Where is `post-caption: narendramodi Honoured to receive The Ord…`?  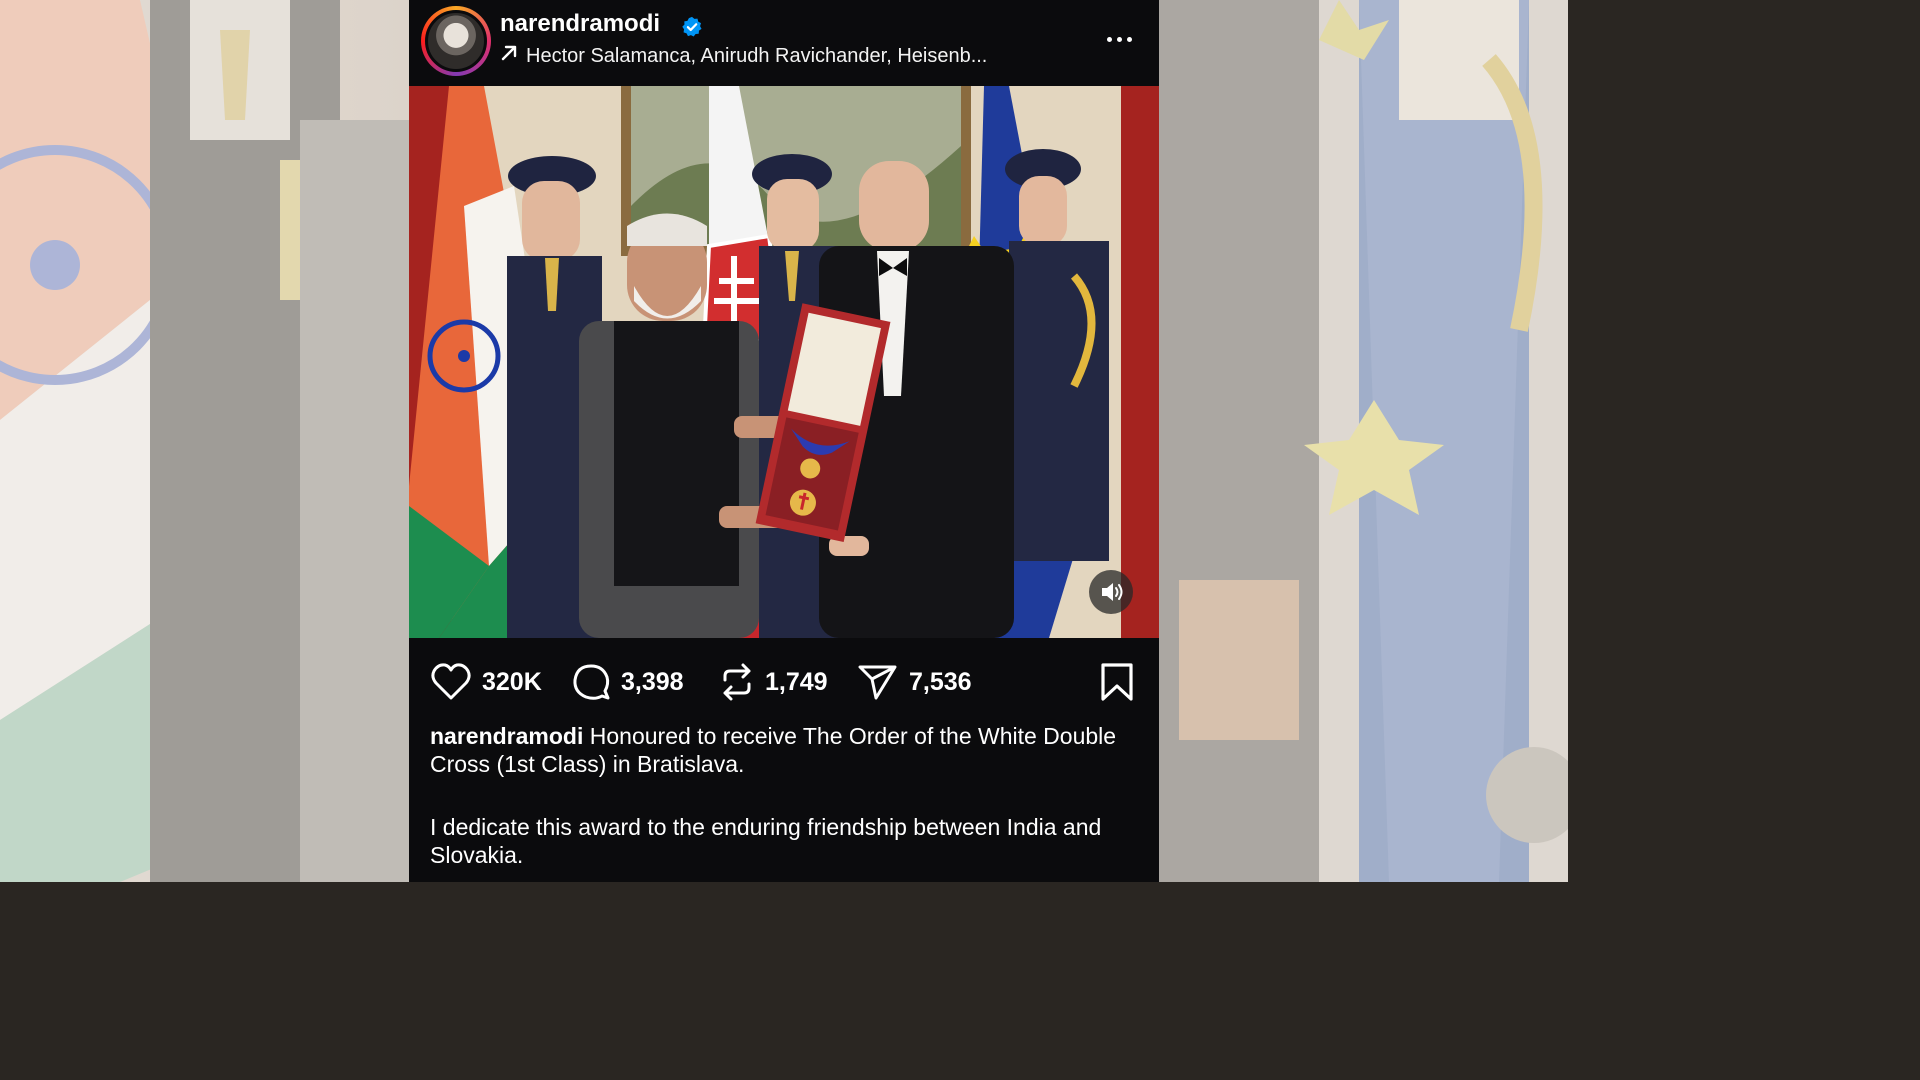
post-caption: narendramodi Honoured to receive The Ord… is located at coordinates (782, 795).